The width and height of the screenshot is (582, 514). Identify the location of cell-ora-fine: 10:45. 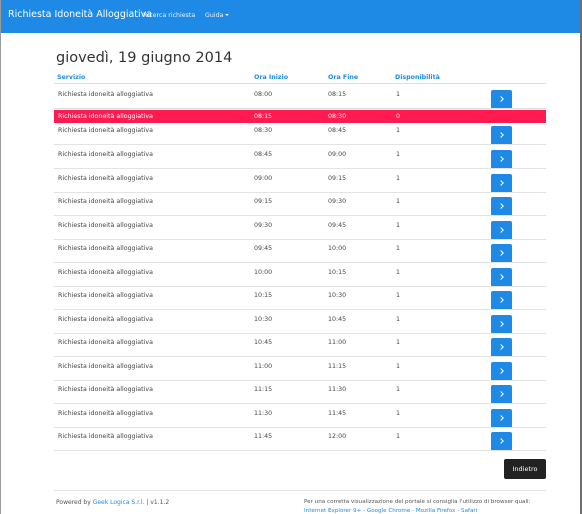
(337, 319).